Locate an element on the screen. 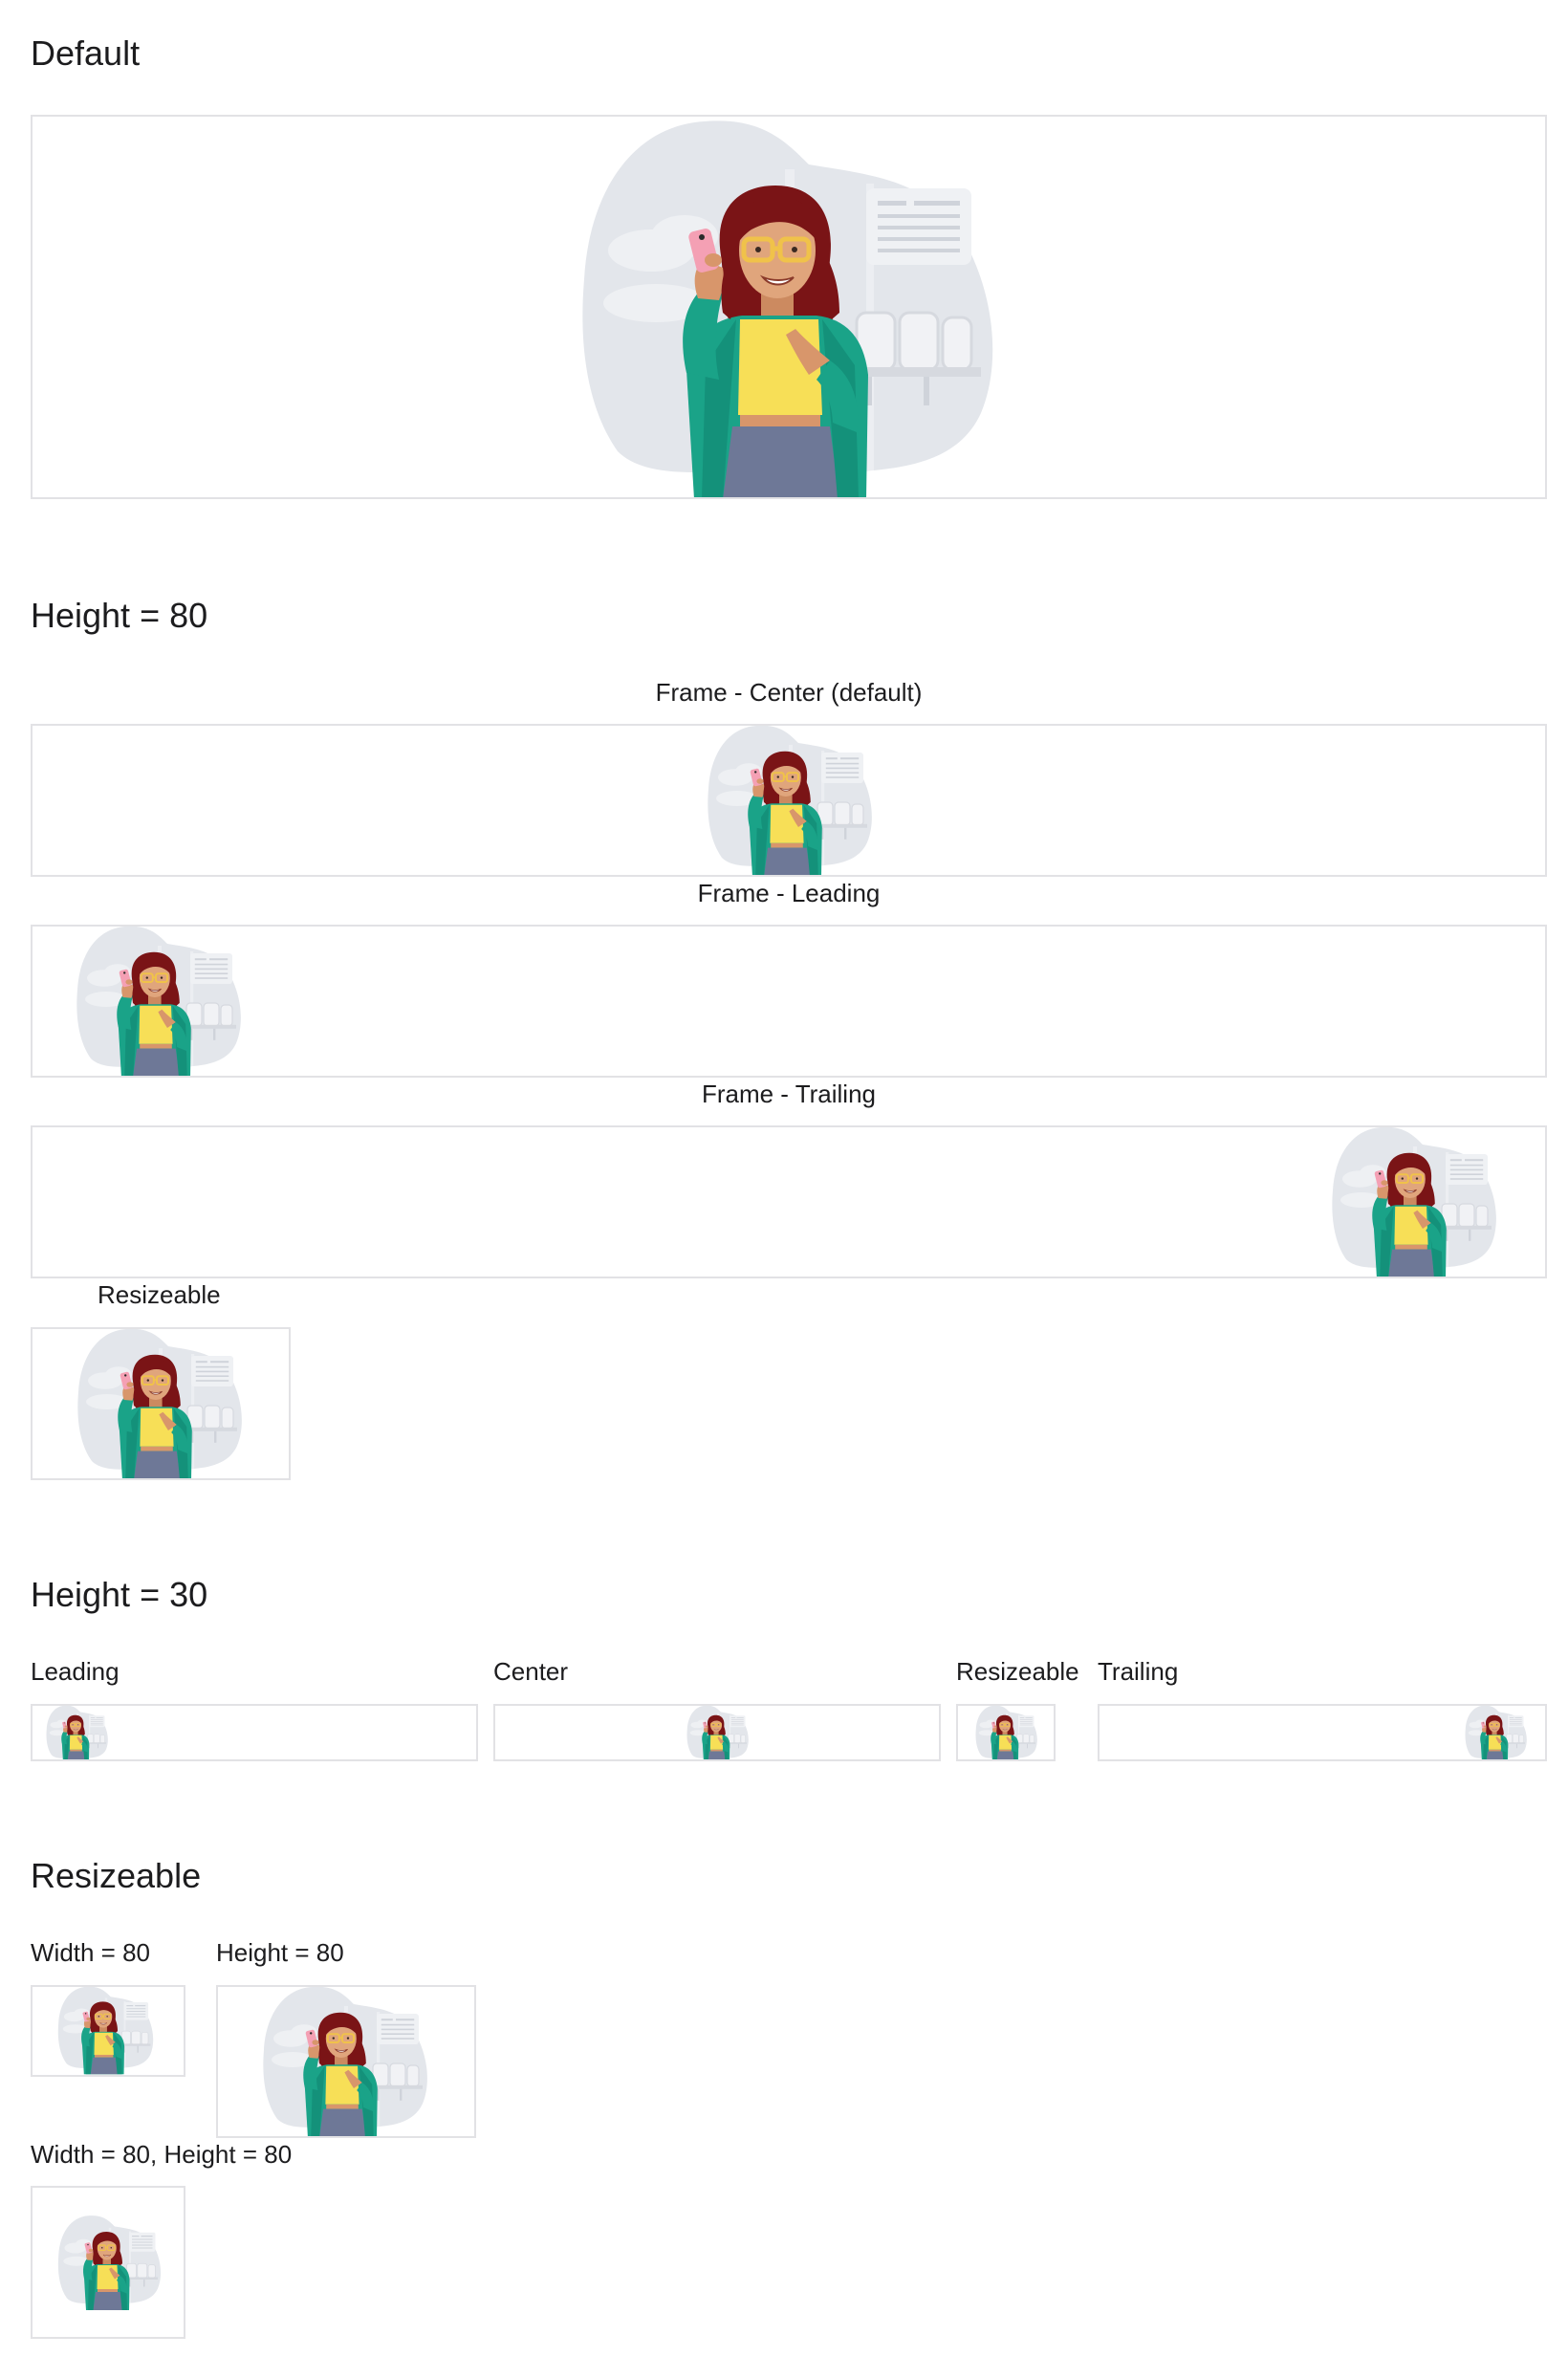 The height and width of the screenshot is (2357, 1568). section-title-default: Default is located at coordinates (86, 53).